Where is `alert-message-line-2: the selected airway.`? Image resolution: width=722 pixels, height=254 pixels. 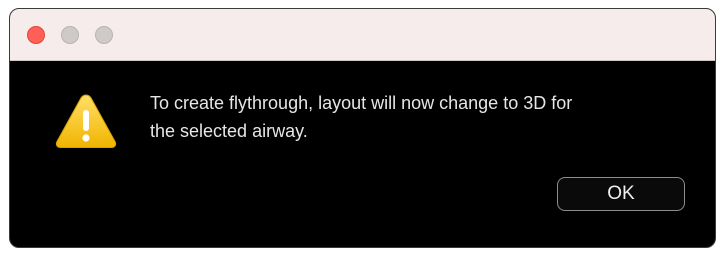
alert-message-line-2: the selected airway. is located at coordinates (229, 131).